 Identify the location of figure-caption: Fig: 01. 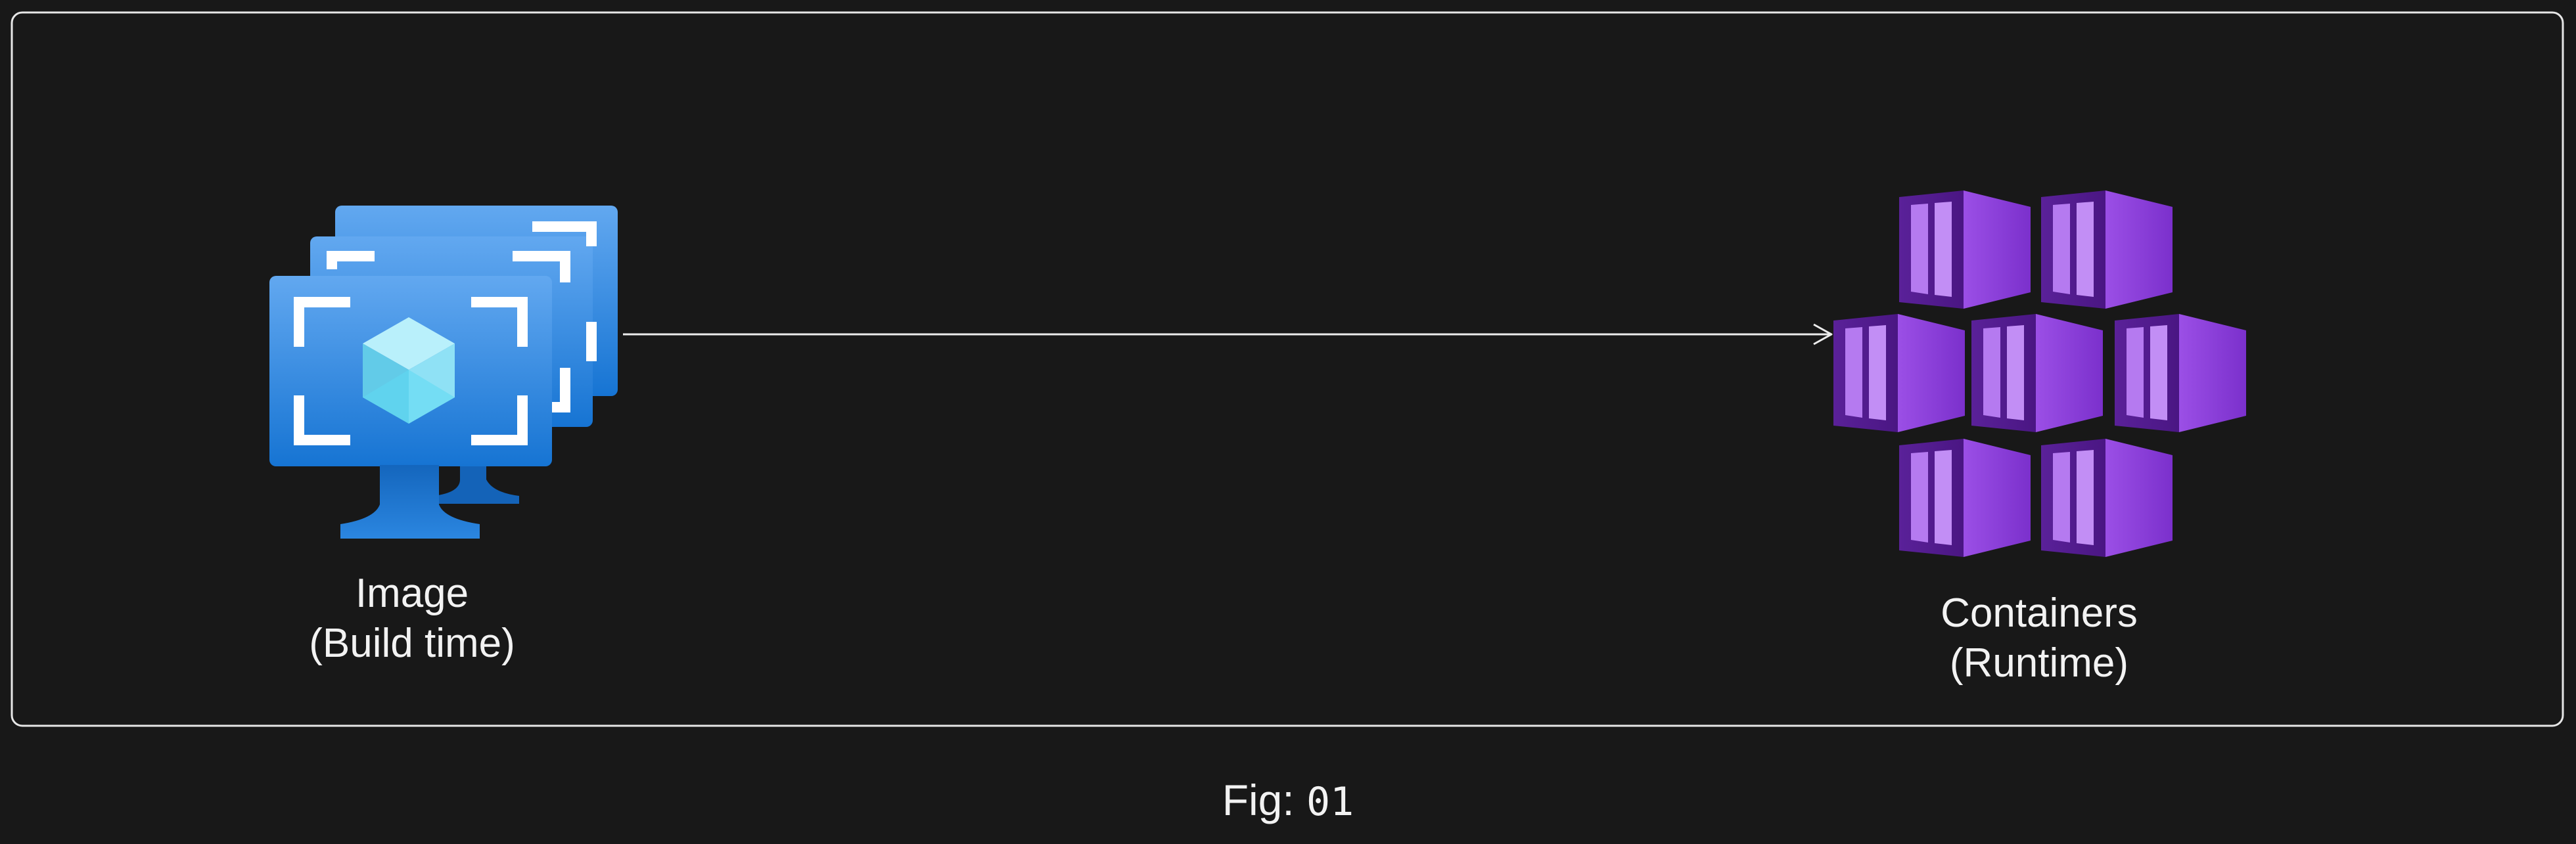
(1288, 801).